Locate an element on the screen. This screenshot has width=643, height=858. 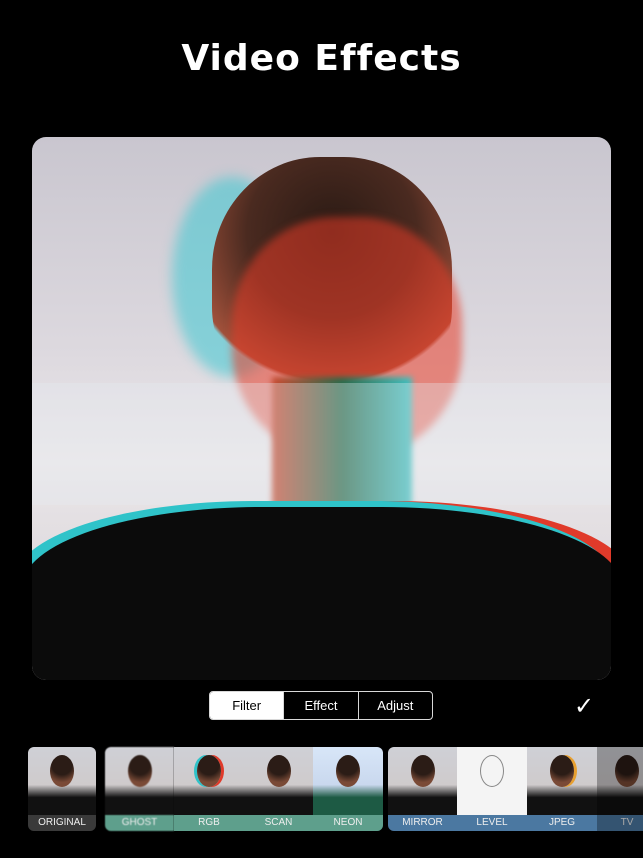
filter-mirror: MIRROR is located at coordinates (422, 789).